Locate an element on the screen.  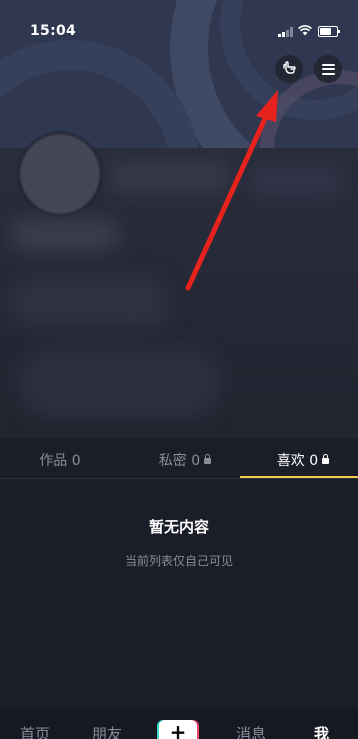
hand-pointer-icon is located at coordinates (289, 69).